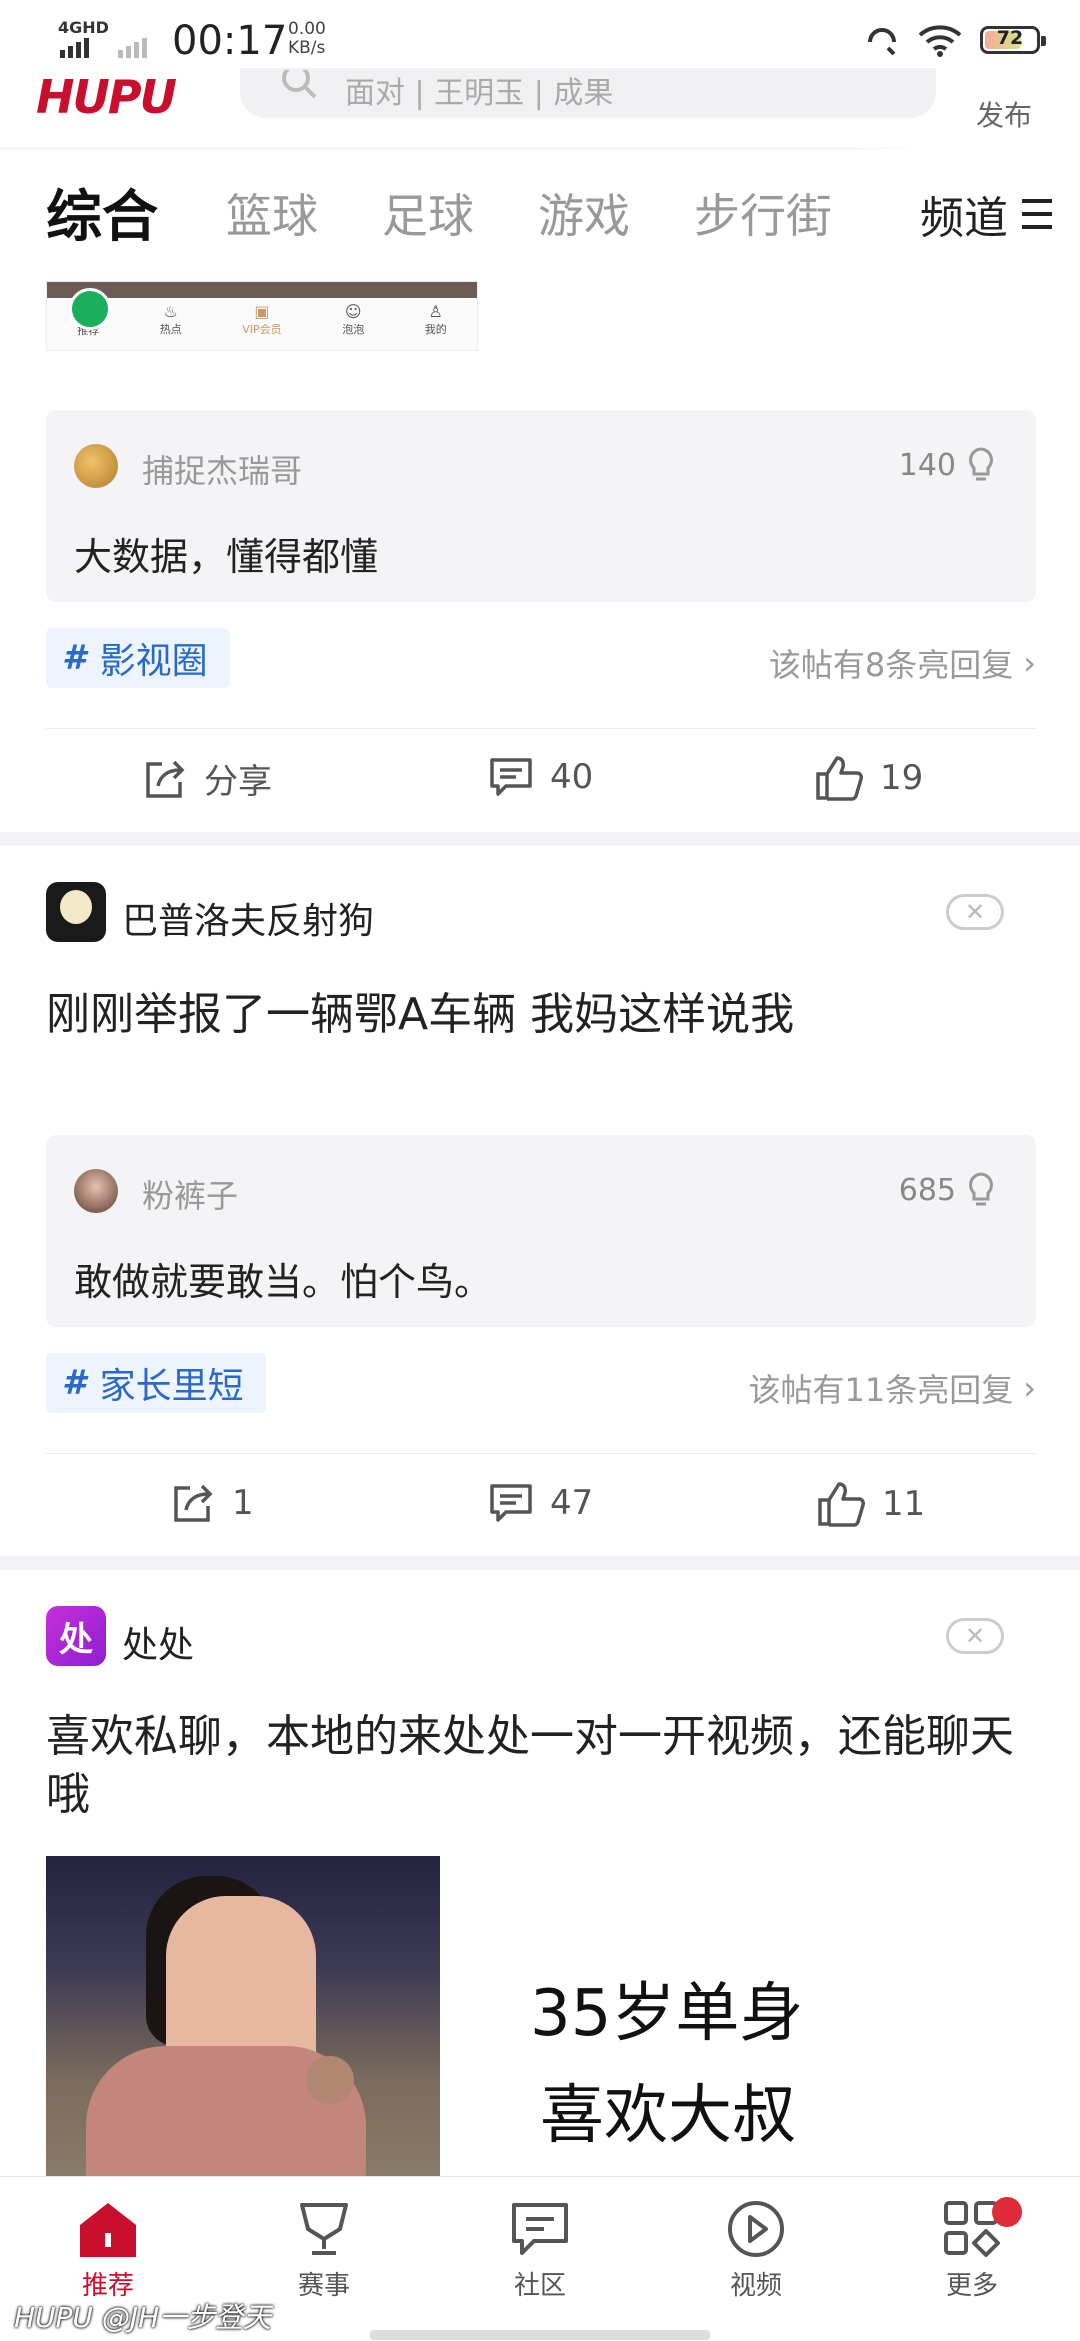 The width and height of the screenshot is (1080, 2341). Describe the element at coordinates (540, 2335) in the screenshot. I see `gesture-bar` at that location.